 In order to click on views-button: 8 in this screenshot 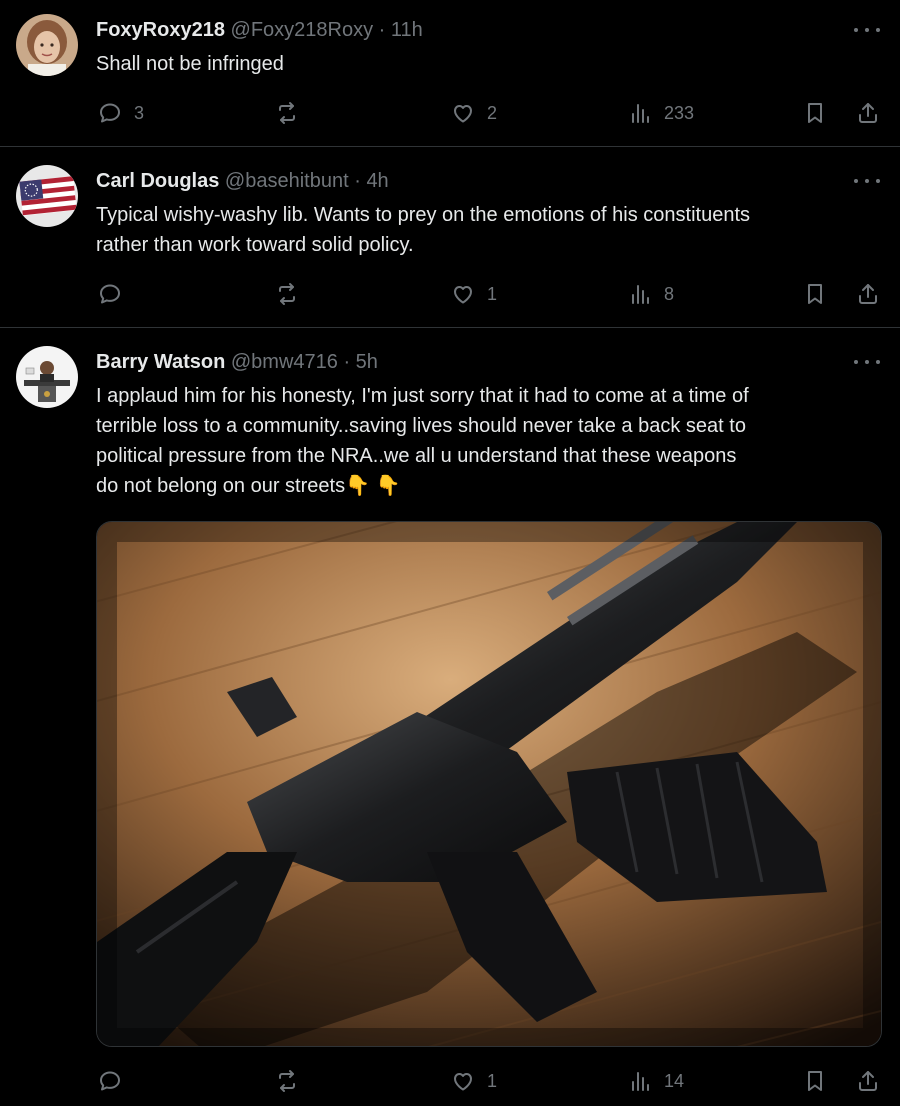, I will do `click(651, 294)`.